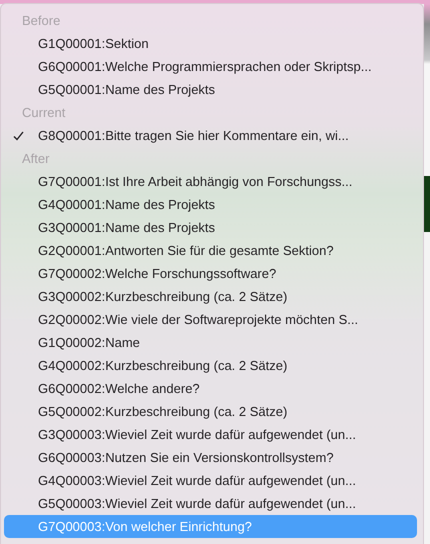  Describe the element at coordinates (210, 457) in the screenshot. I see `menu-item: G6Q00003:Nutzen Sie ein Versionskontrollsystem?` at that location.